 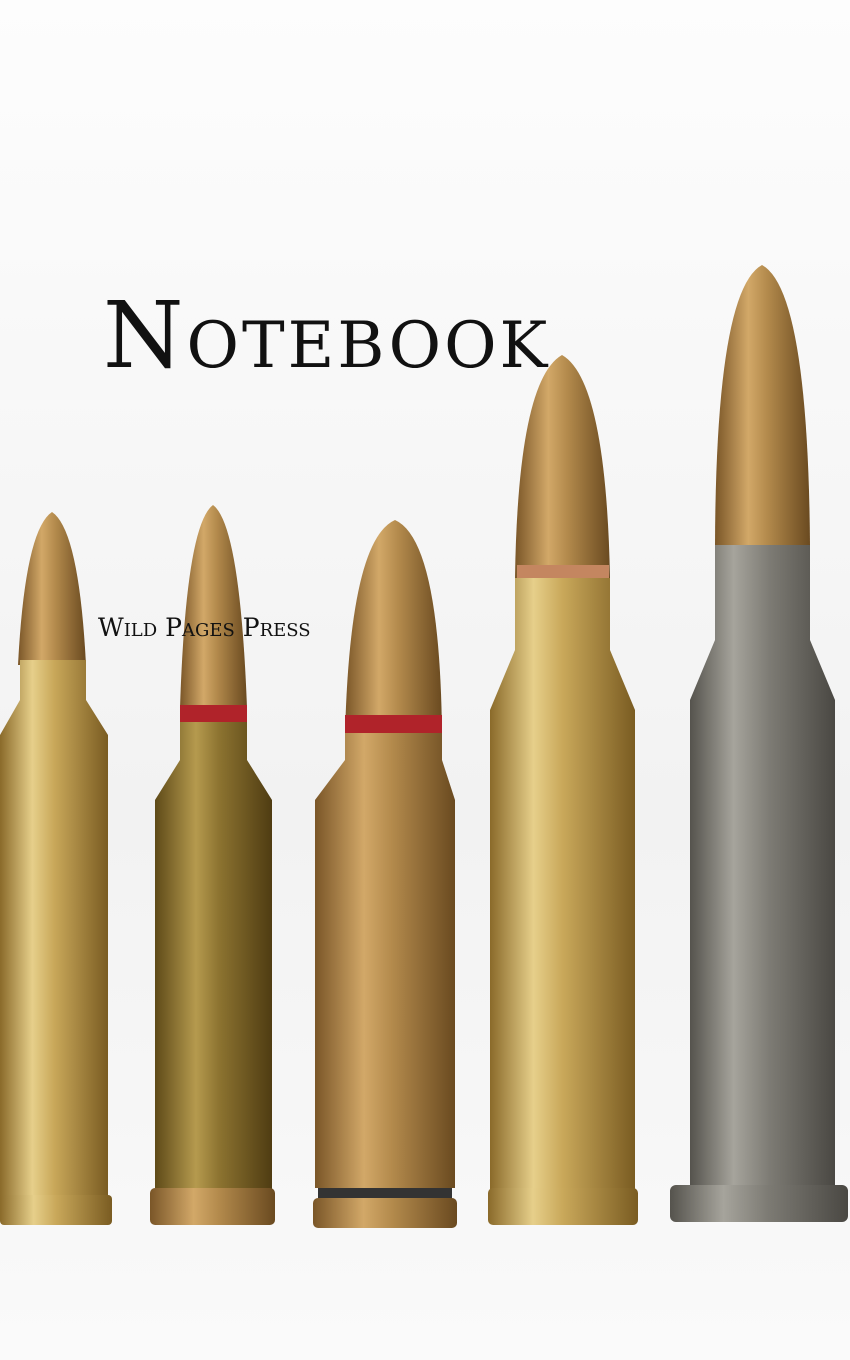 I want to click on publisher-name: Wild Pages Press, so click(x=204, y=627).